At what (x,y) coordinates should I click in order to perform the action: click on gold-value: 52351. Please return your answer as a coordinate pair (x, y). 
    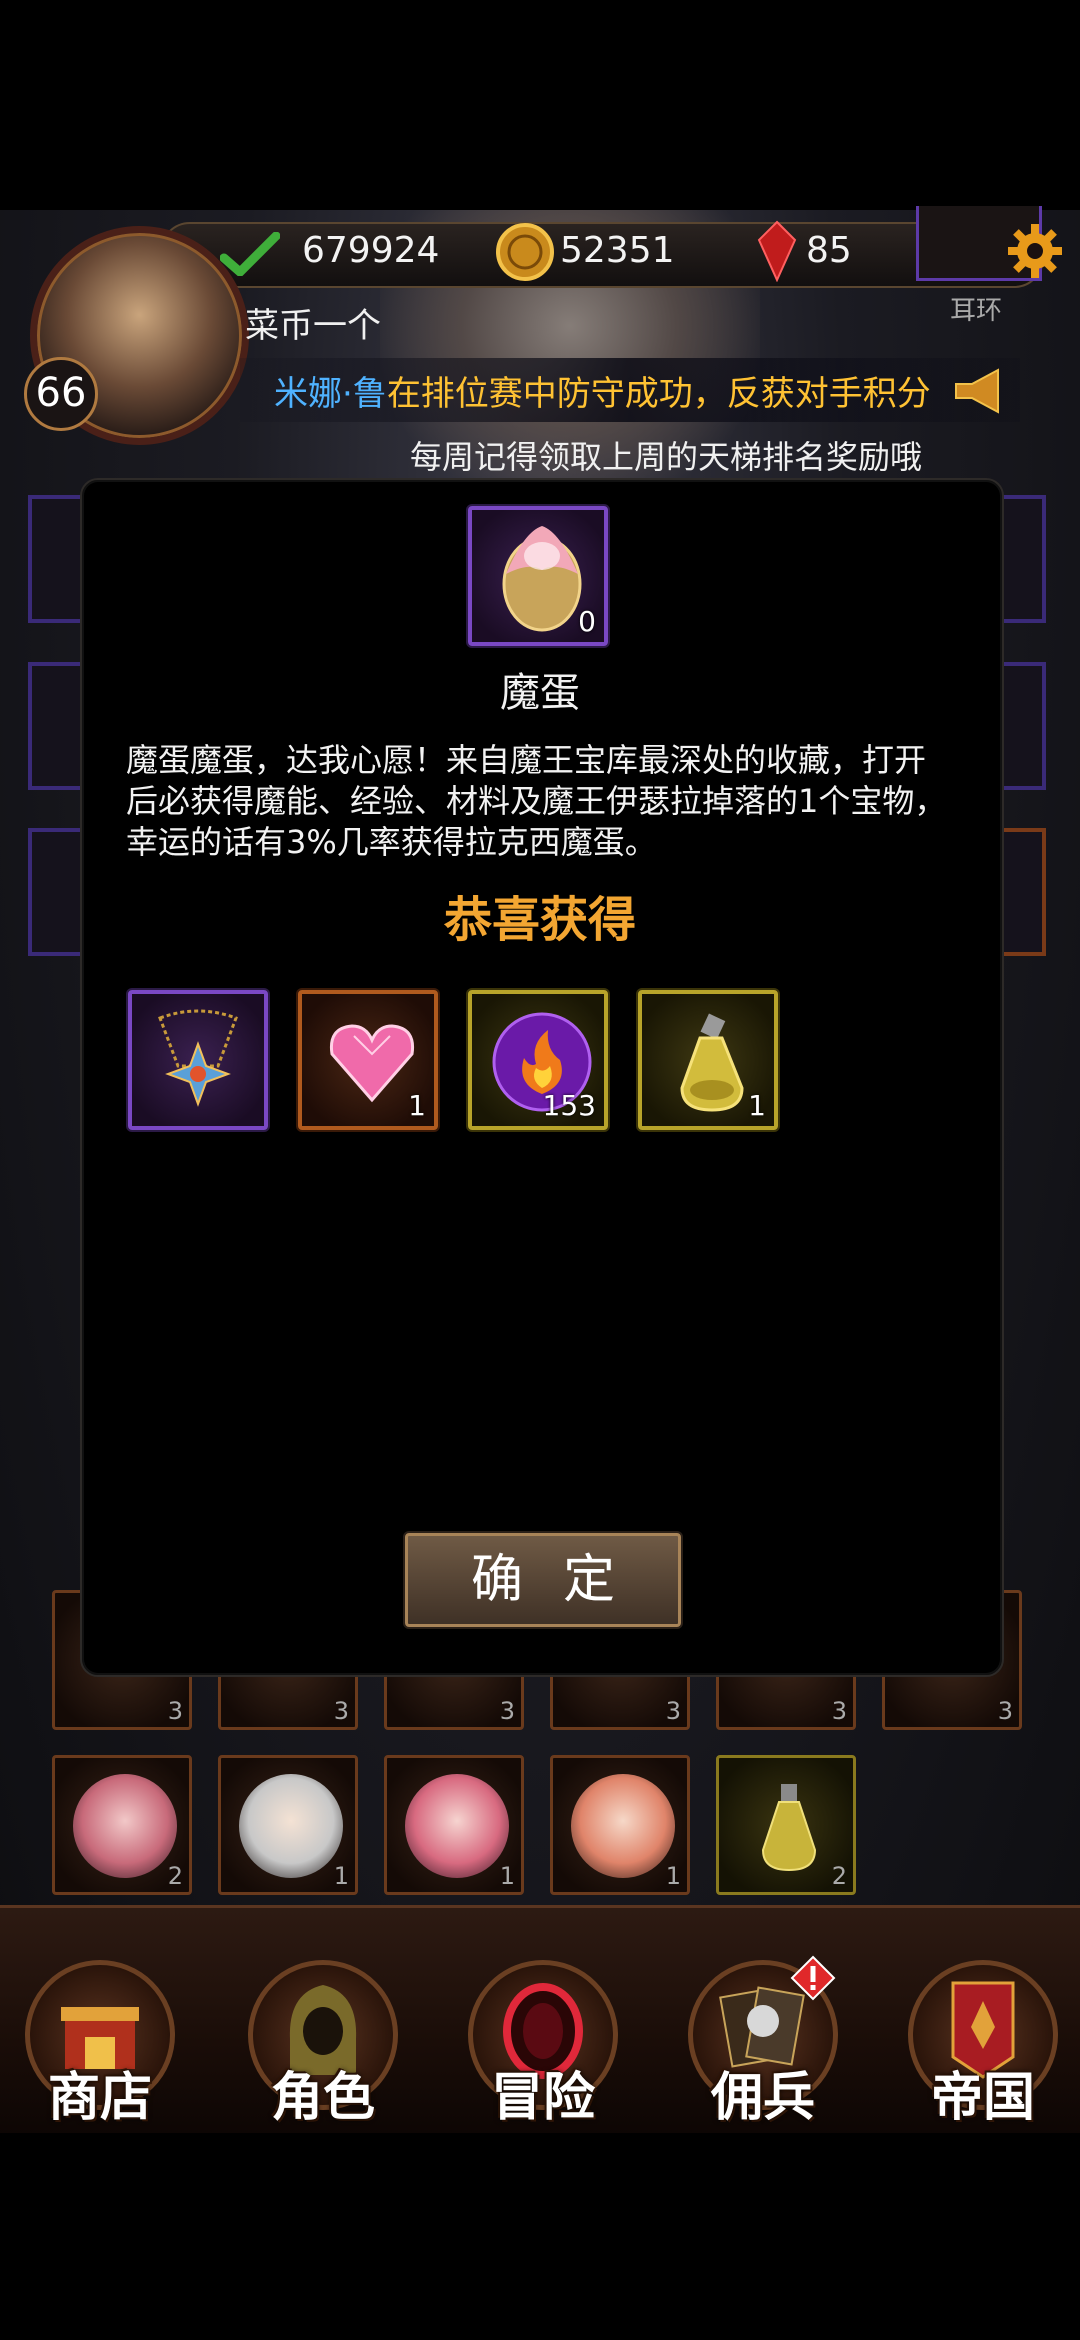
    Looking at the image, I should click on (617, 250).